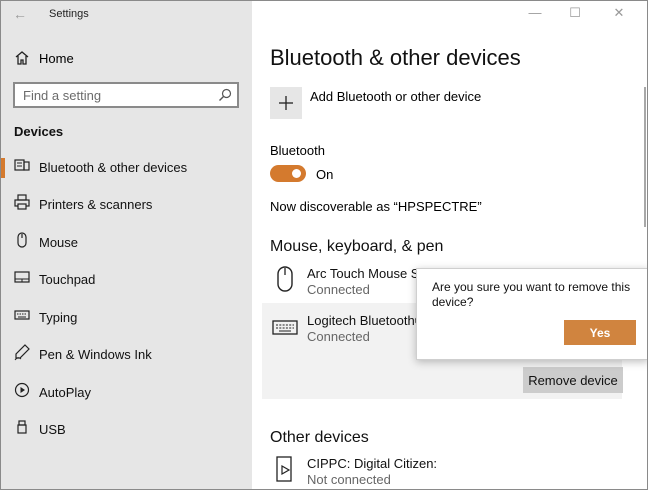 This screenshot has width=648, height=490. I want to click on add-device-label: Add Bluetooth or other device, so click(395, 96).